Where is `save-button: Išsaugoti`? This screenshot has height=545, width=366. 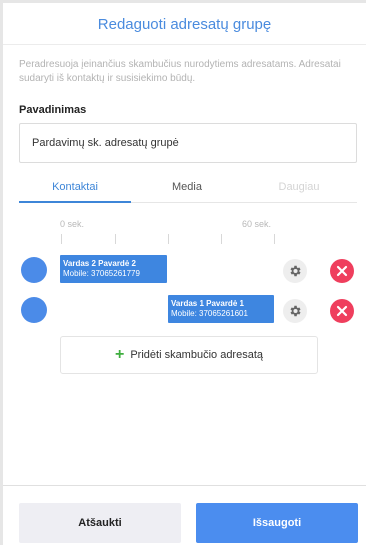 save-button: Išsaugoti is located at coordinates (277, 523).